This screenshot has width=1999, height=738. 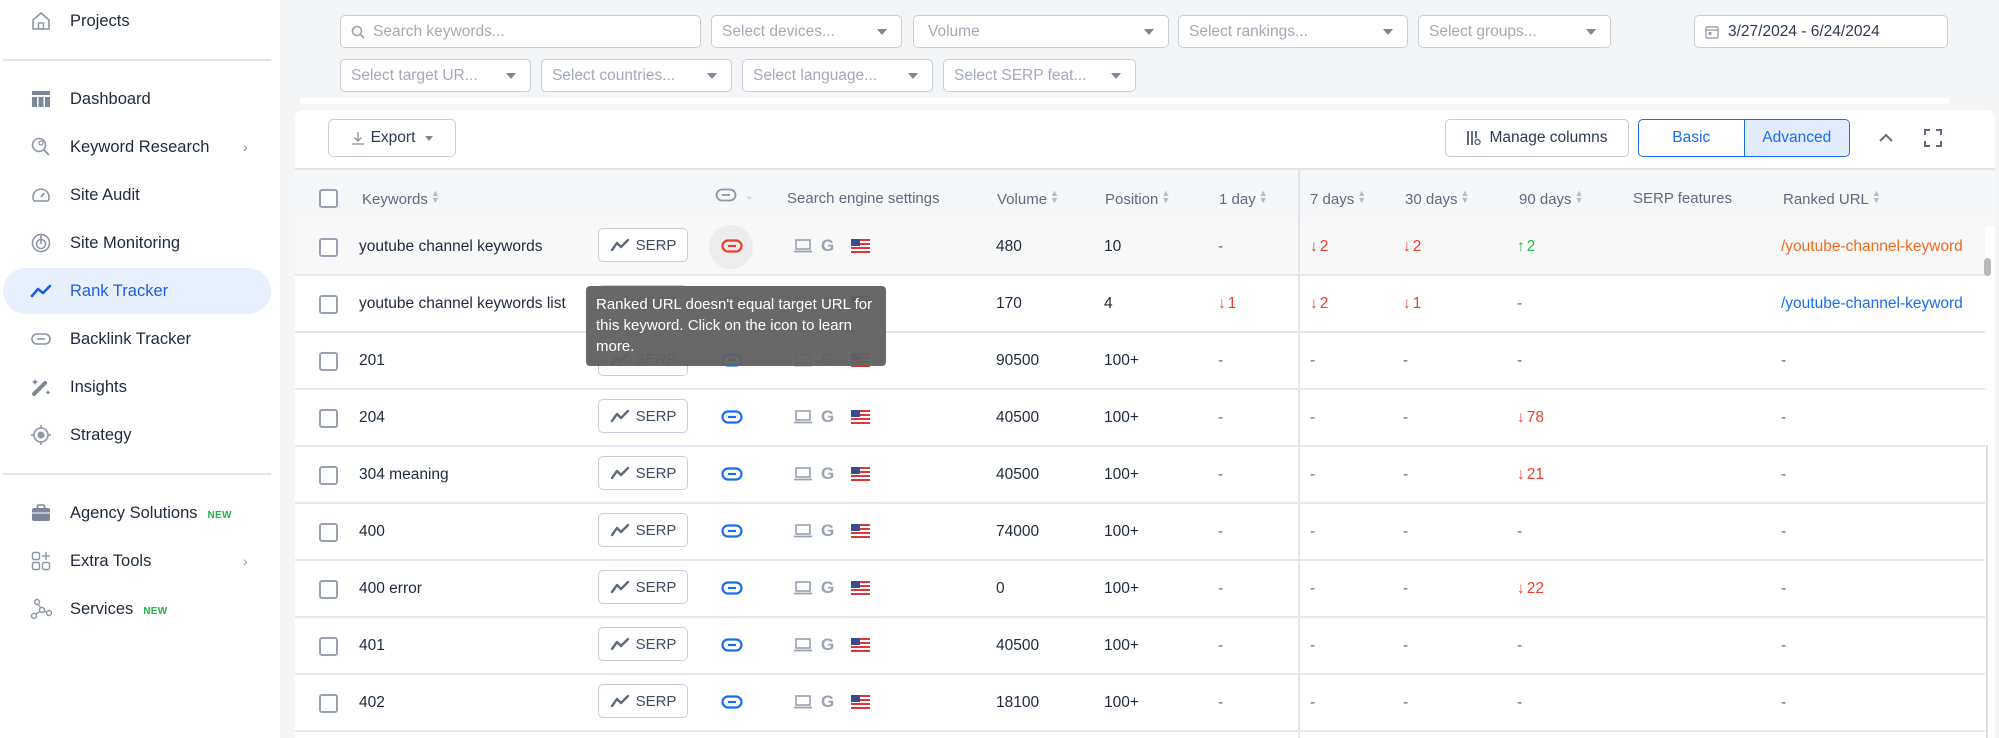 What do you see at coordinates (1804, 31) in the screenshot?
I see `date-range-text: 3/27/2024 - 6/24/2024` at bounding box center [1804, 31].